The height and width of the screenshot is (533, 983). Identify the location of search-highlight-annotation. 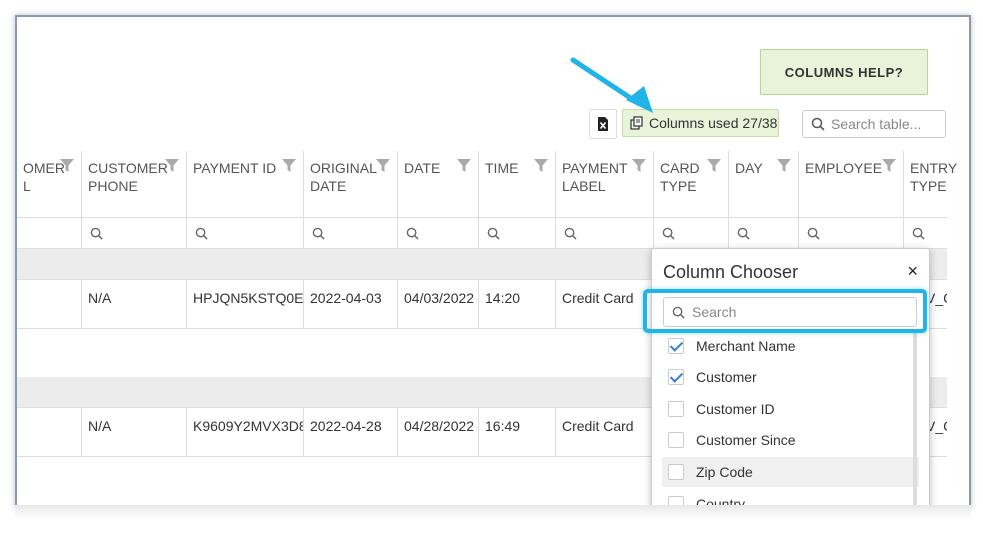
(785, 311).